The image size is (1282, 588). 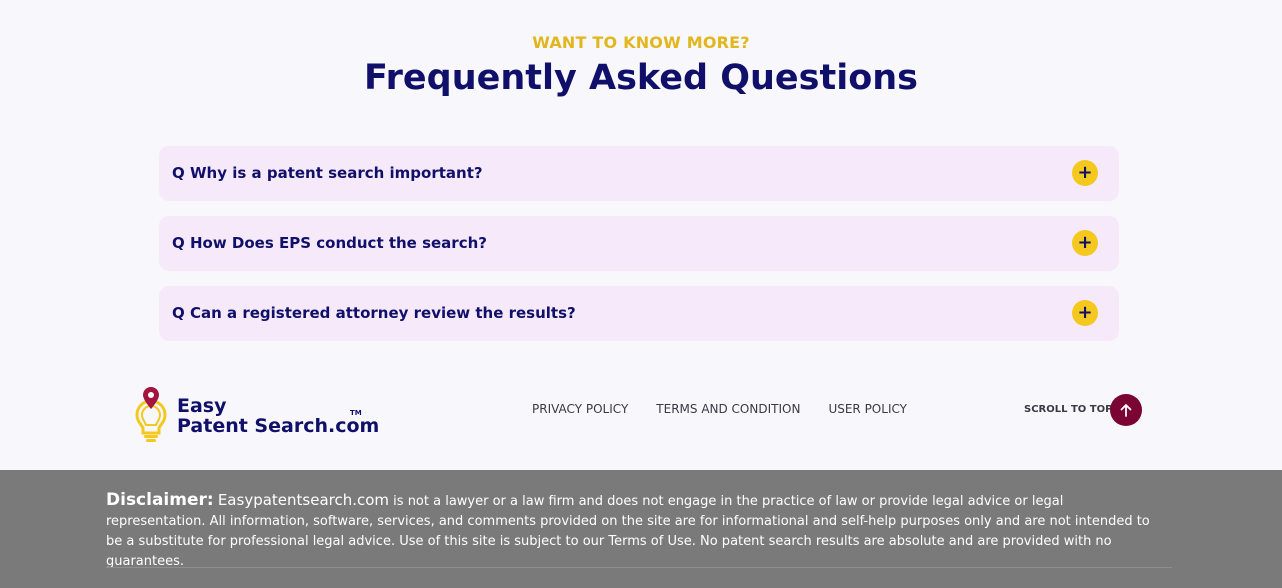 What do you see at coordinates (580, 409) in the screenshot?
I see `privacy-policy-link: PRIVACY POLICY` at bounding box center [580, 409].